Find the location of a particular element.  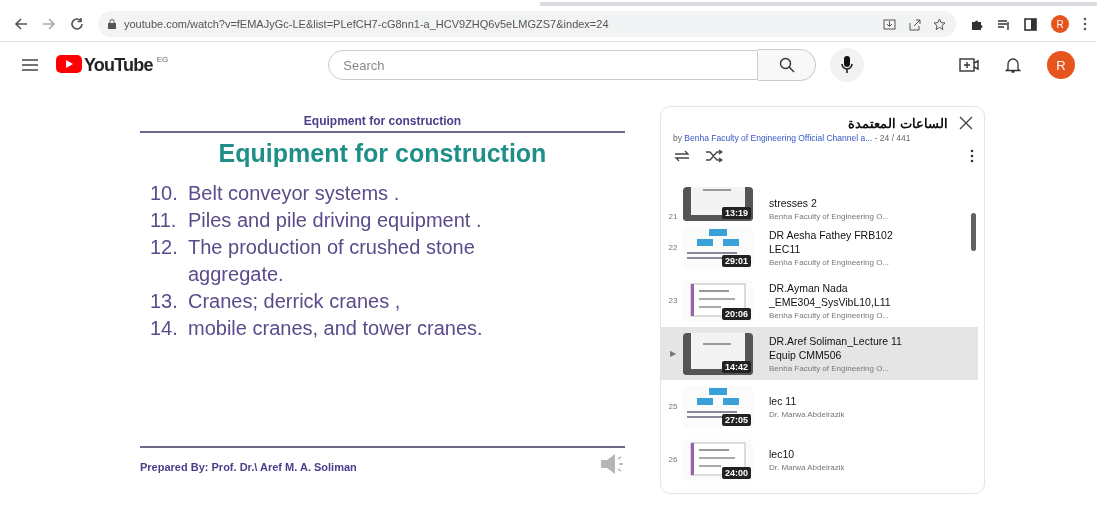

mic-icon is located at coordinates (847, 65).